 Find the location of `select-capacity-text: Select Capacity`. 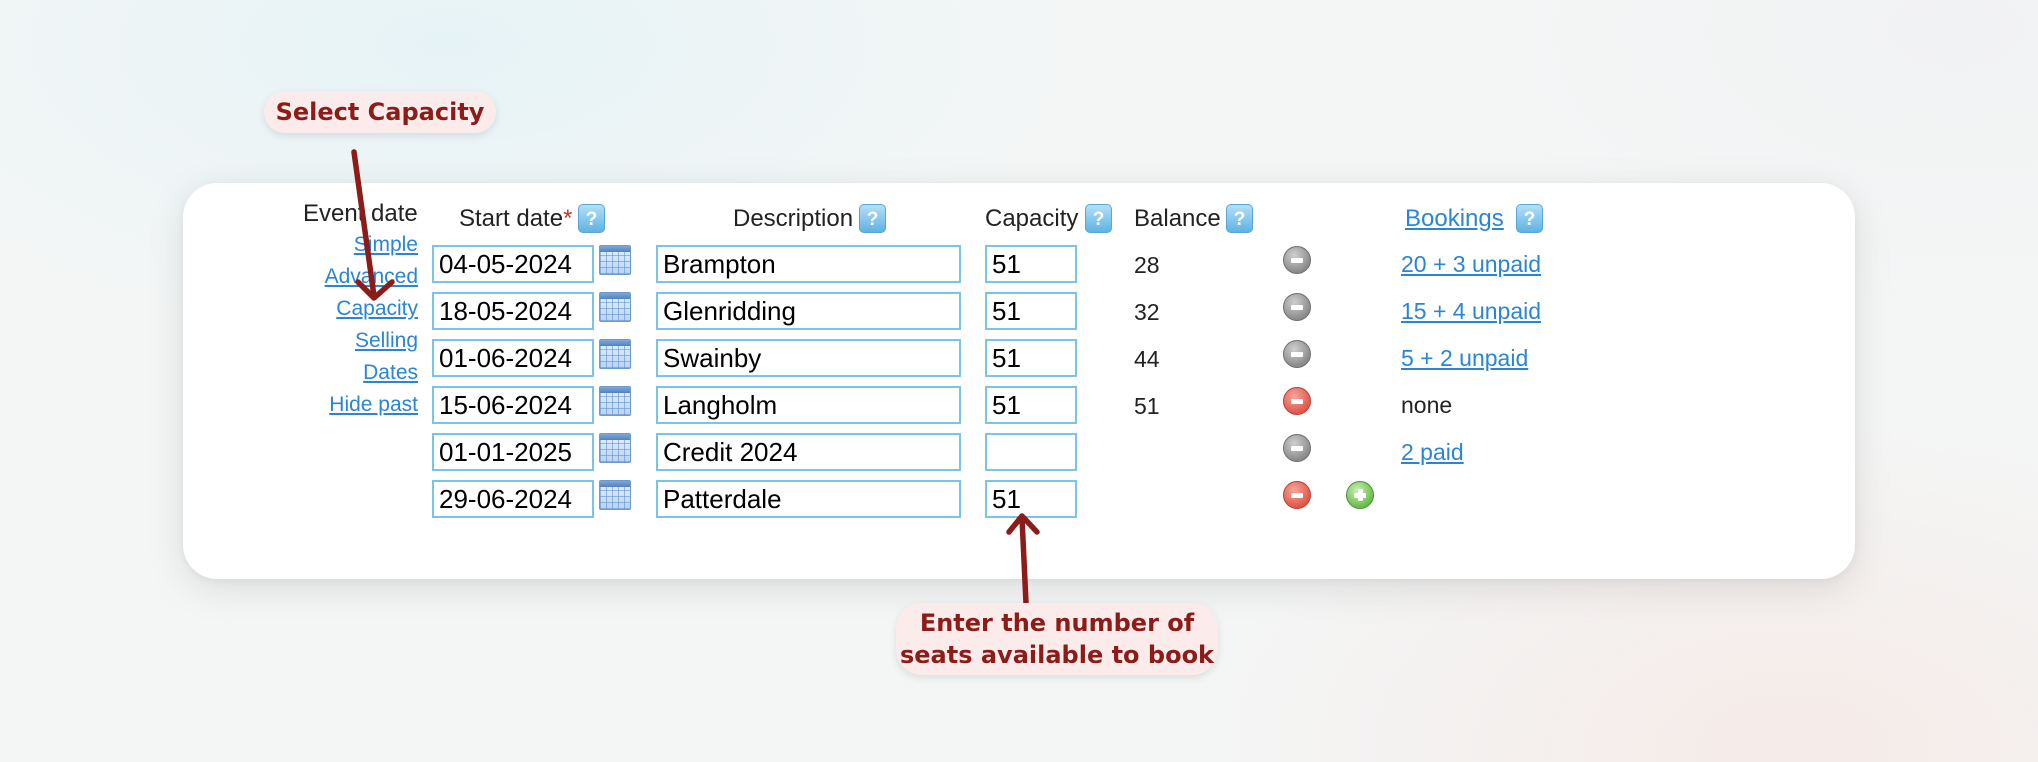

select-capacity-text: Select Capacity is located at coordinates (380, 112).